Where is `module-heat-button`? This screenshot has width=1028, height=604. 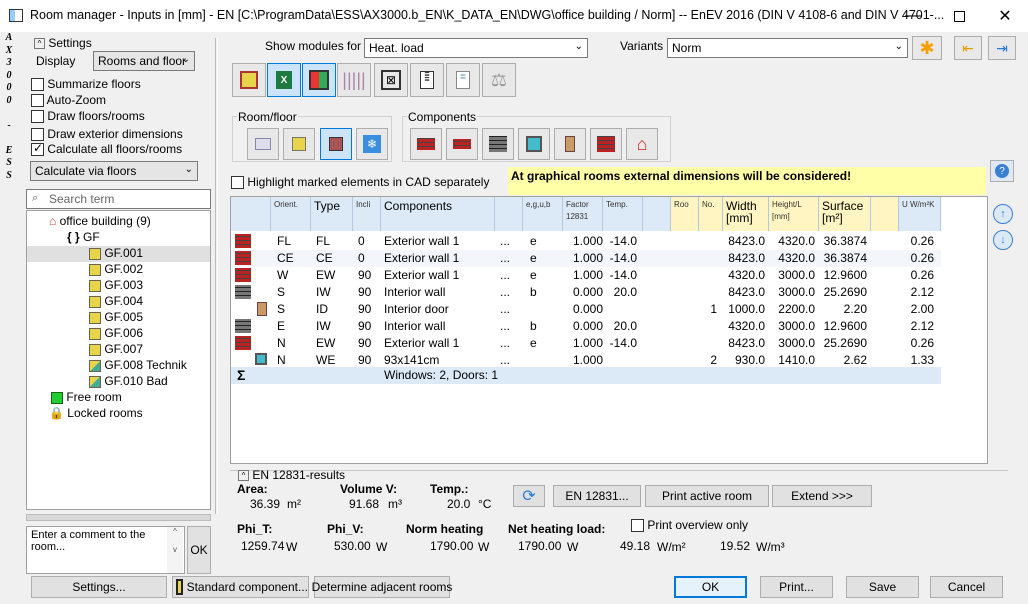
module-heat-button is located at coordinates (319, 80).